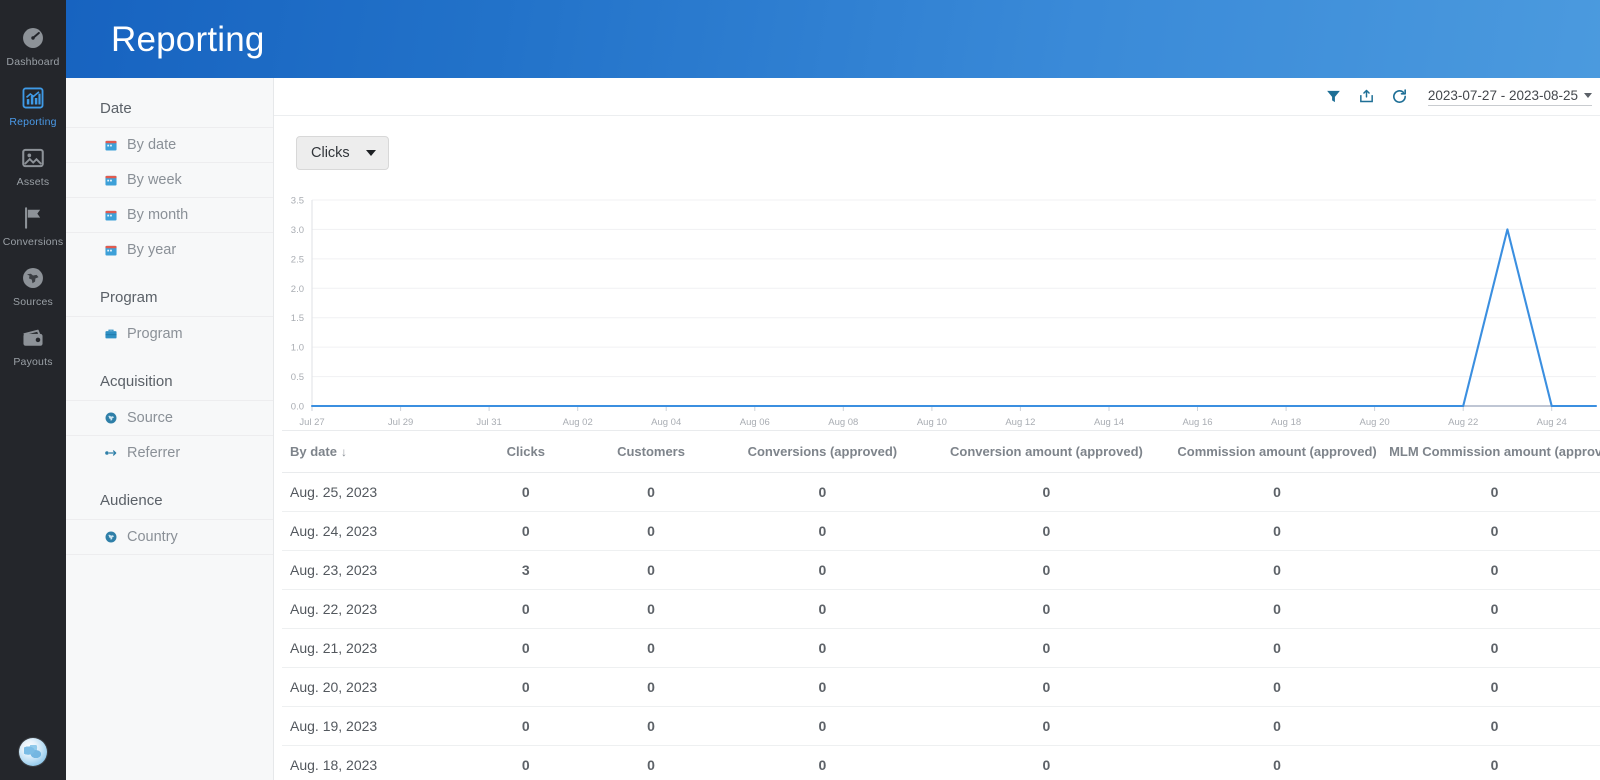 This screenshot has width=1600, height=780. What do you see at coordinates (374, 762) in the screenshot?
I see `table-cell-date: Aug. 18, 2023` at bounding box center [374, 762].